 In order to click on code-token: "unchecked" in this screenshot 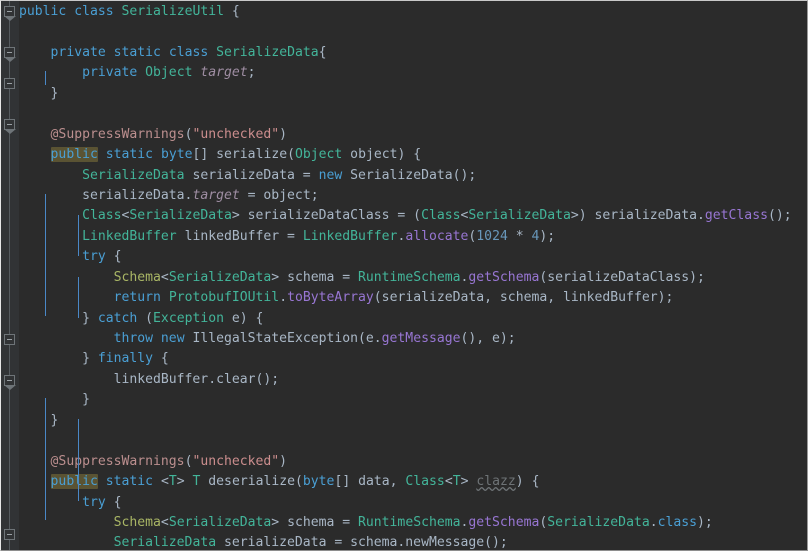, I will do `click(236, 461)`.